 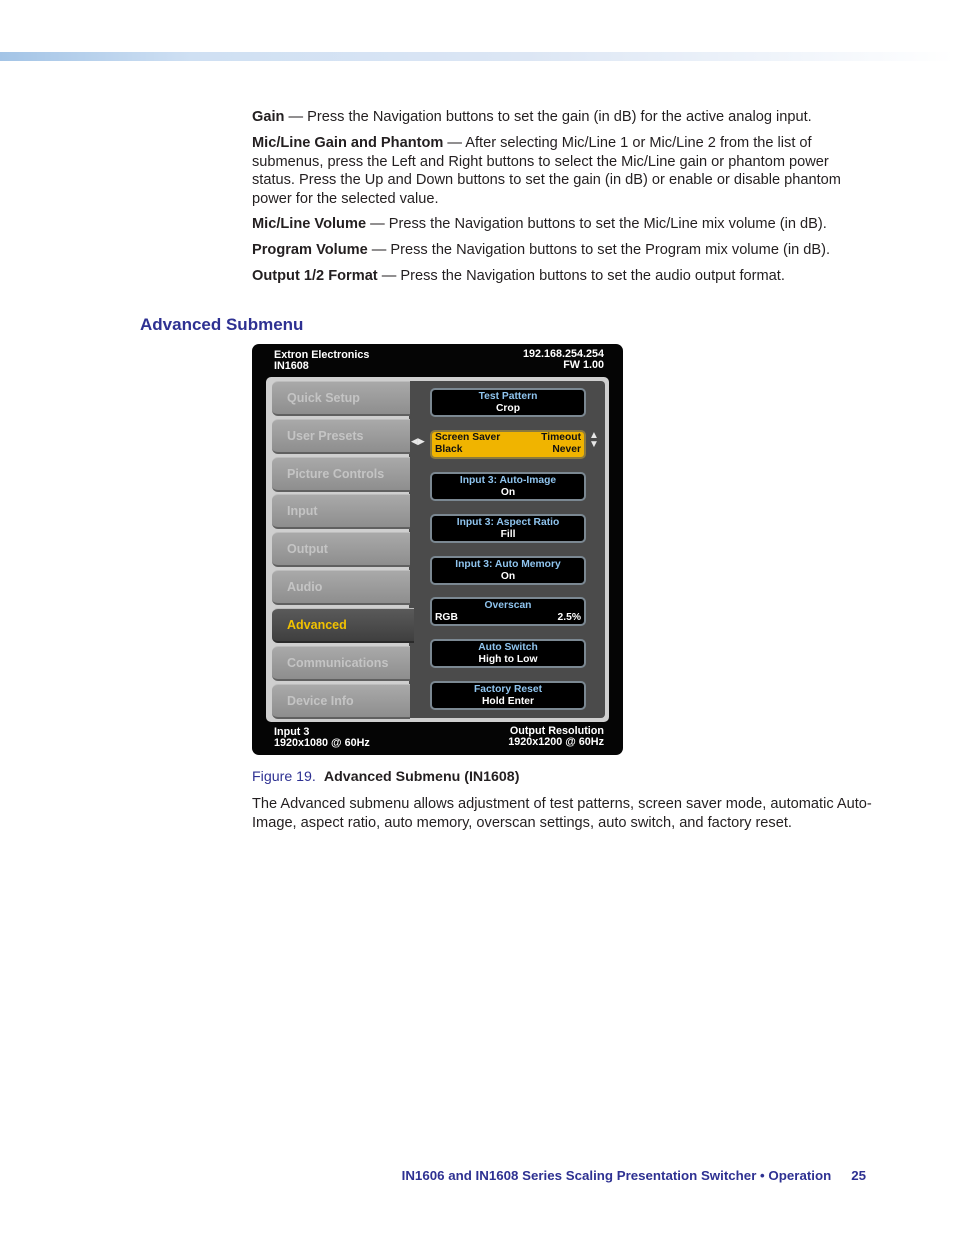 I want to click on option-value: Crop, so click(x=508, y=408).